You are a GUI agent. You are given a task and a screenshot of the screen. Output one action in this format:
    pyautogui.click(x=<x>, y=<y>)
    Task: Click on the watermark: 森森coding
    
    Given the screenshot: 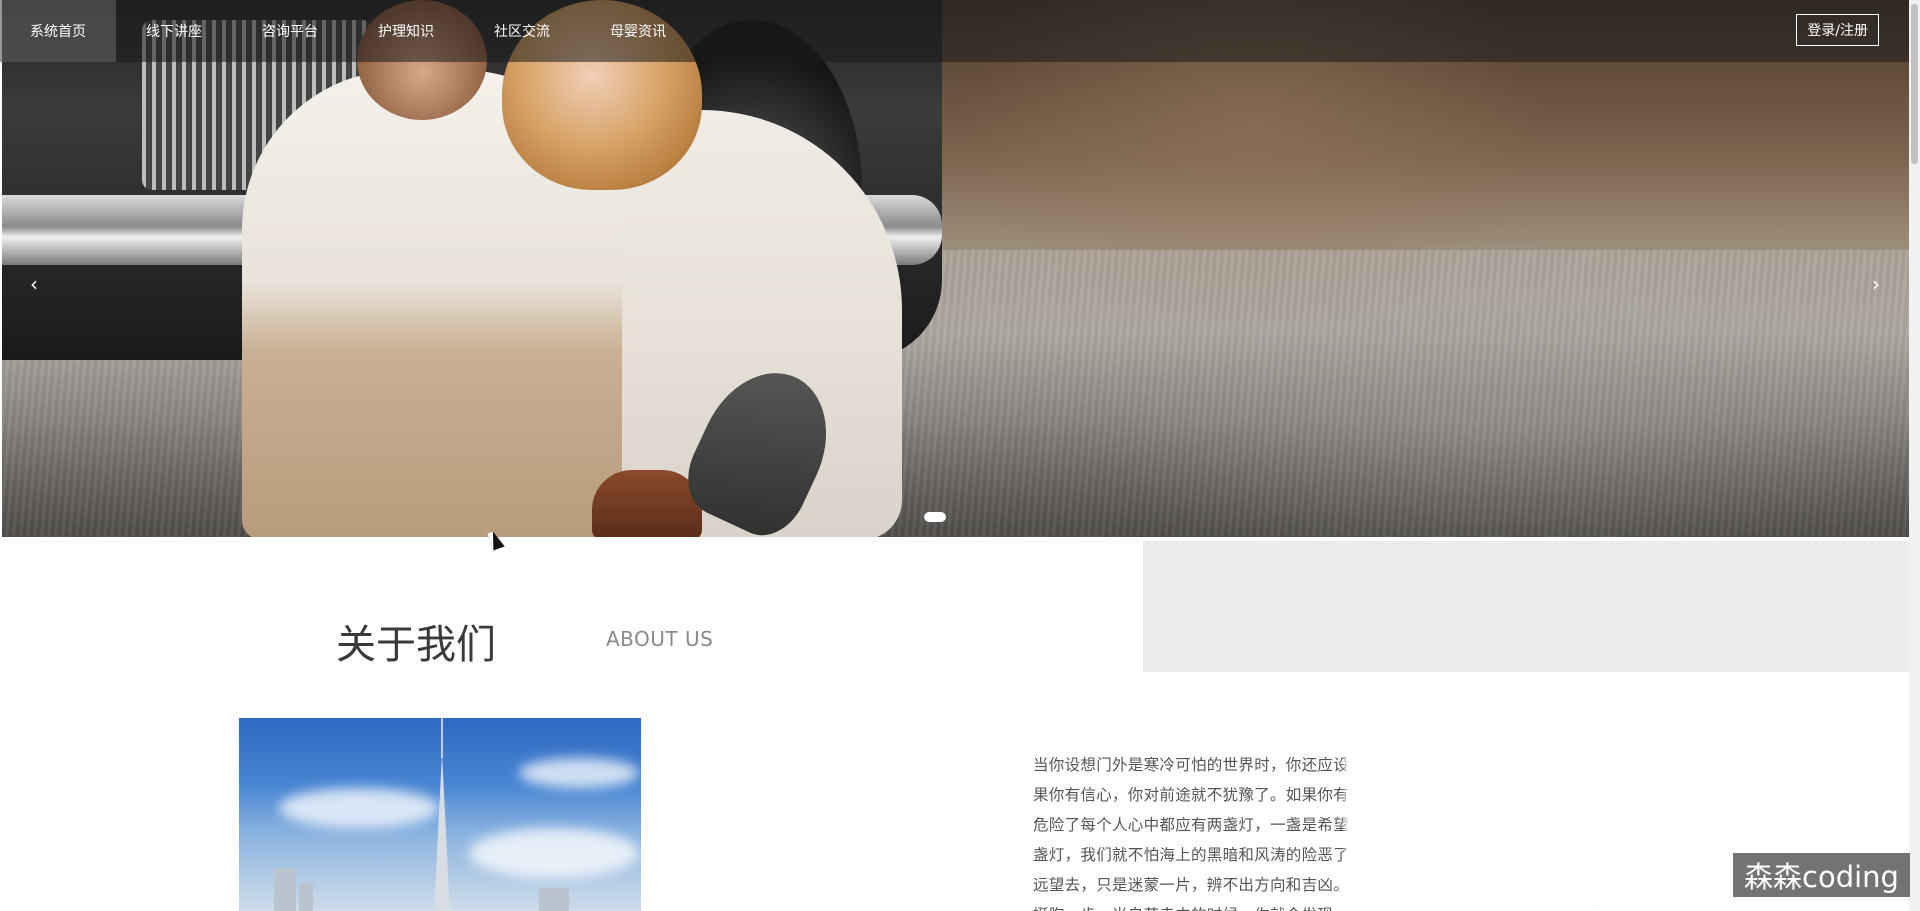 What is the action you would take?
    pyautogui.click(x=1821, y=875)
    